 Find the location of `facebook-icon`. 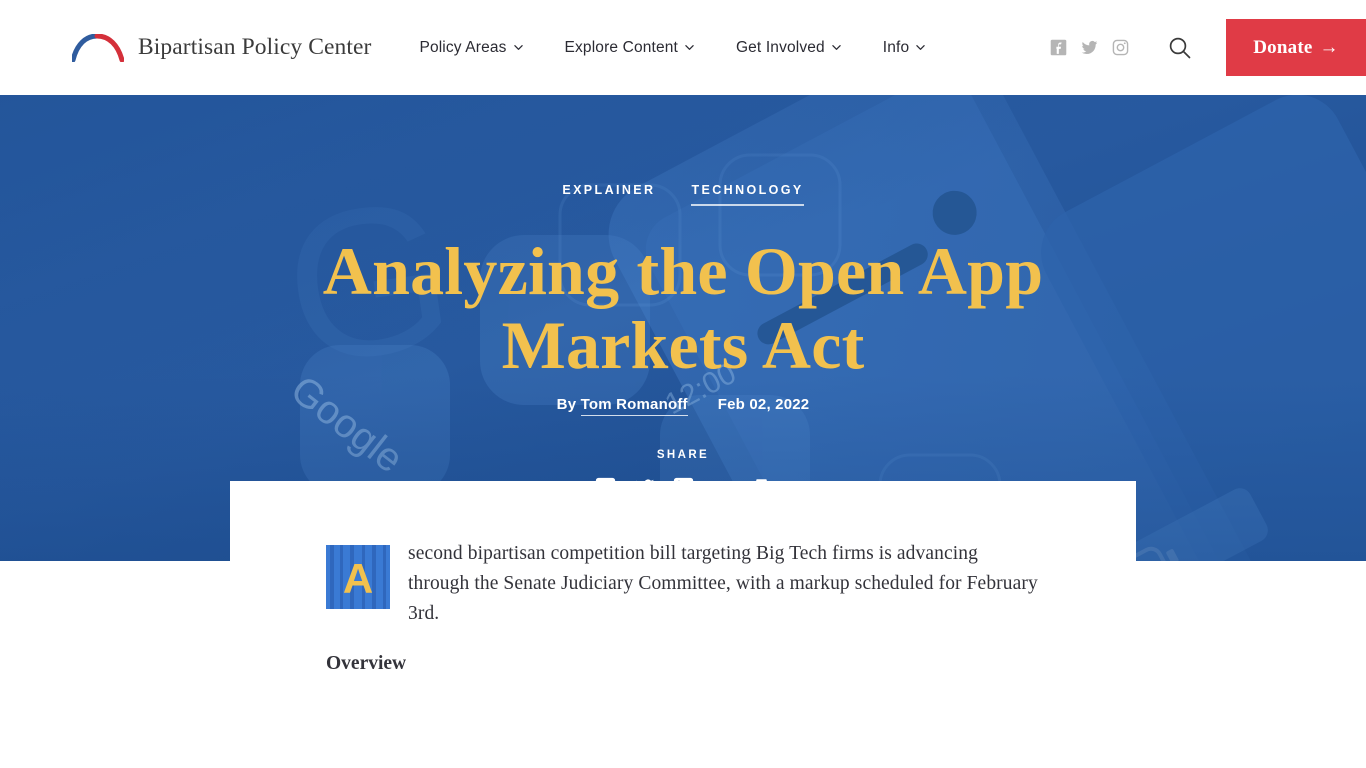

facebook-icon is located at coordinates (1058, 47).